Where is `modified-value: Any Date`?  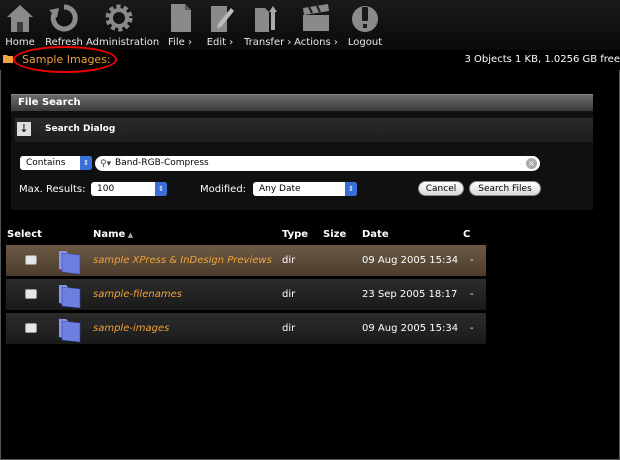 modified-value: Any Date is located at coordinates (280, 189).